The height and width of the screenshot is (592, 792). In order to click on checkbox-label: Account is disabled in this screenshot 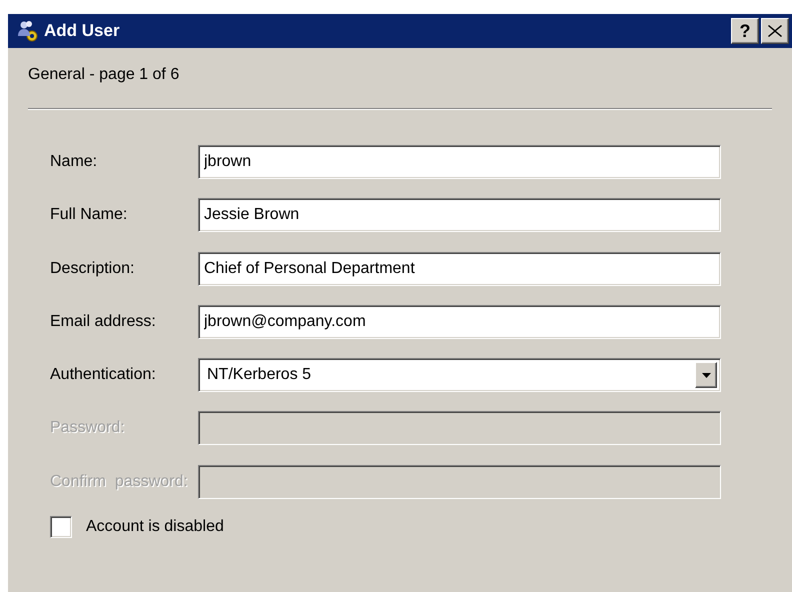, I will do `click(155, 527)`.